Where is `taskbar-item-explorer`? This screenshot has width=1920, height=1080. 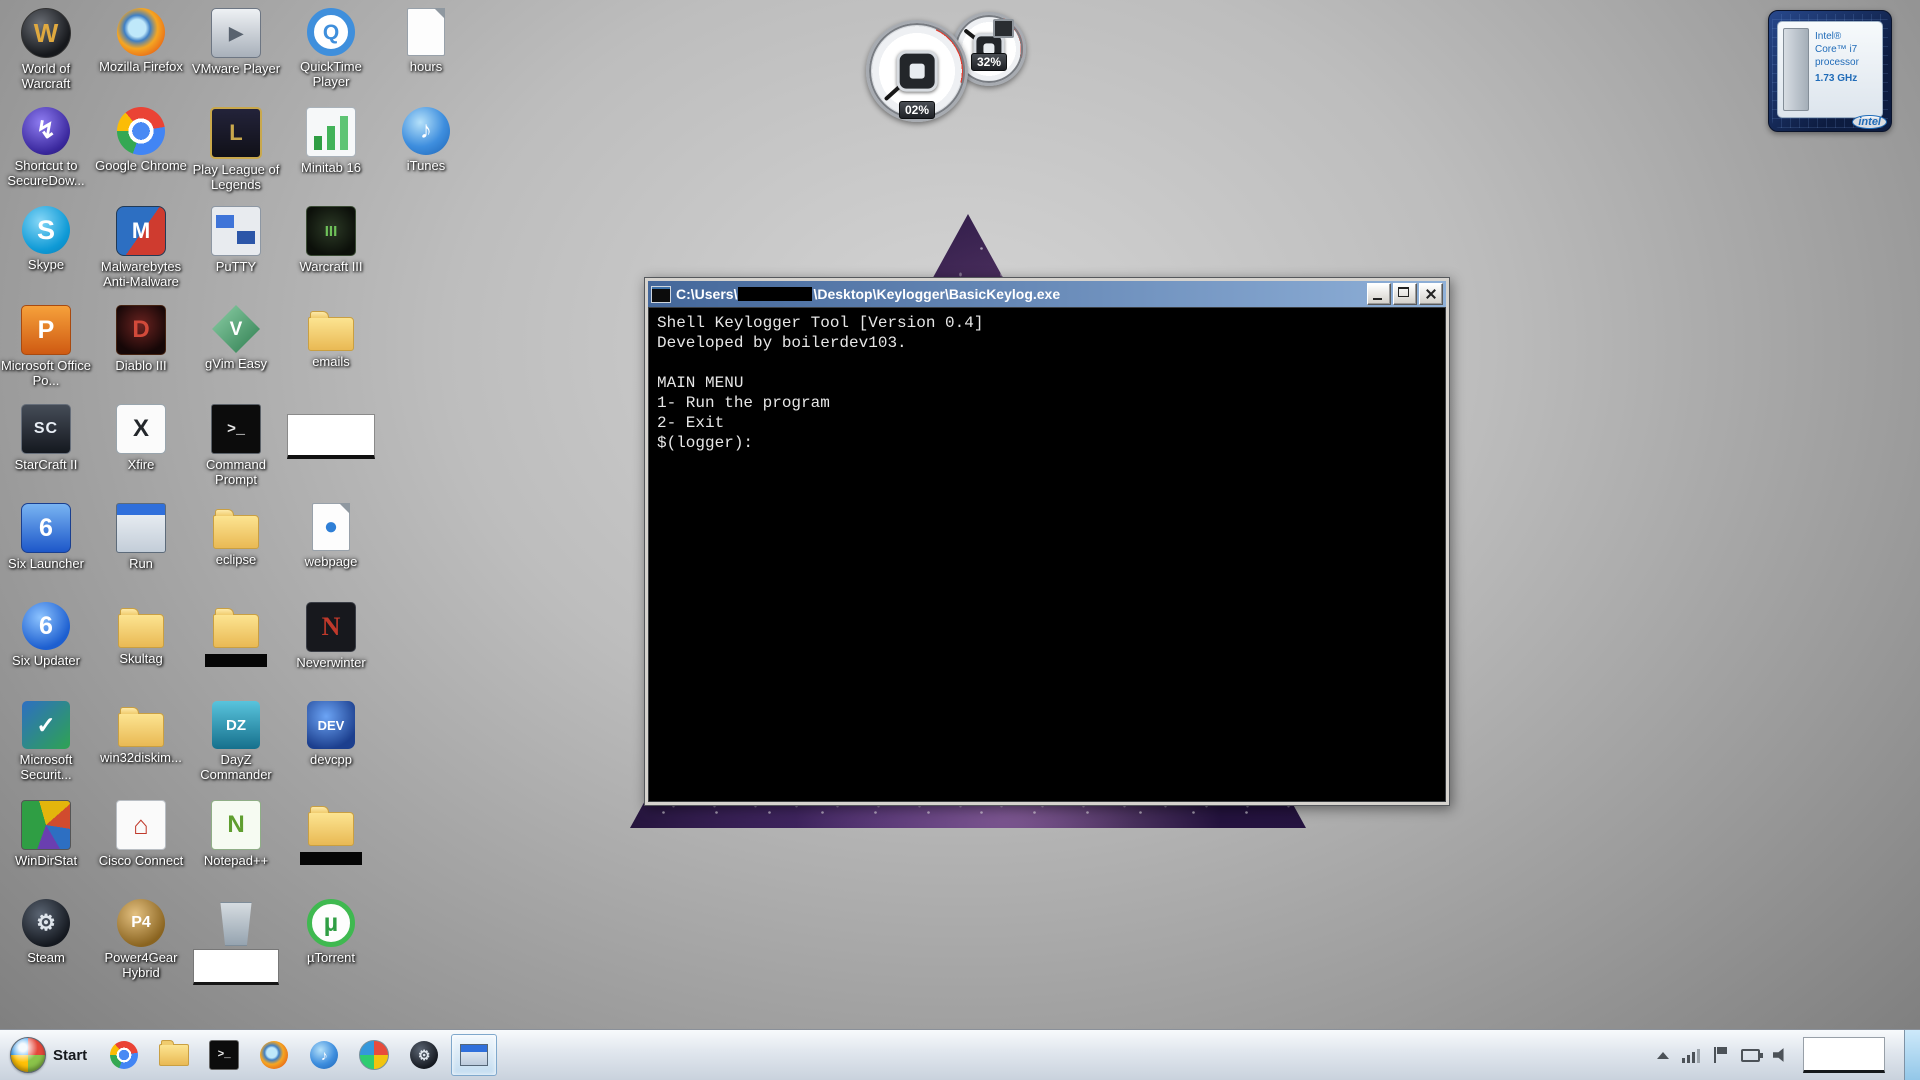 taskbar-item-explorer is located at coordinates (174, 1055).